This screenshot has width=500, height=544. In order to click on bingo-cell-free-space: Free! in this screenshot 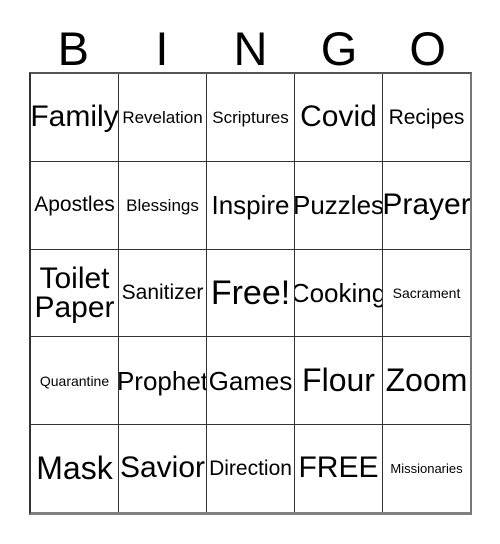, I will do `click(250, 293)`.